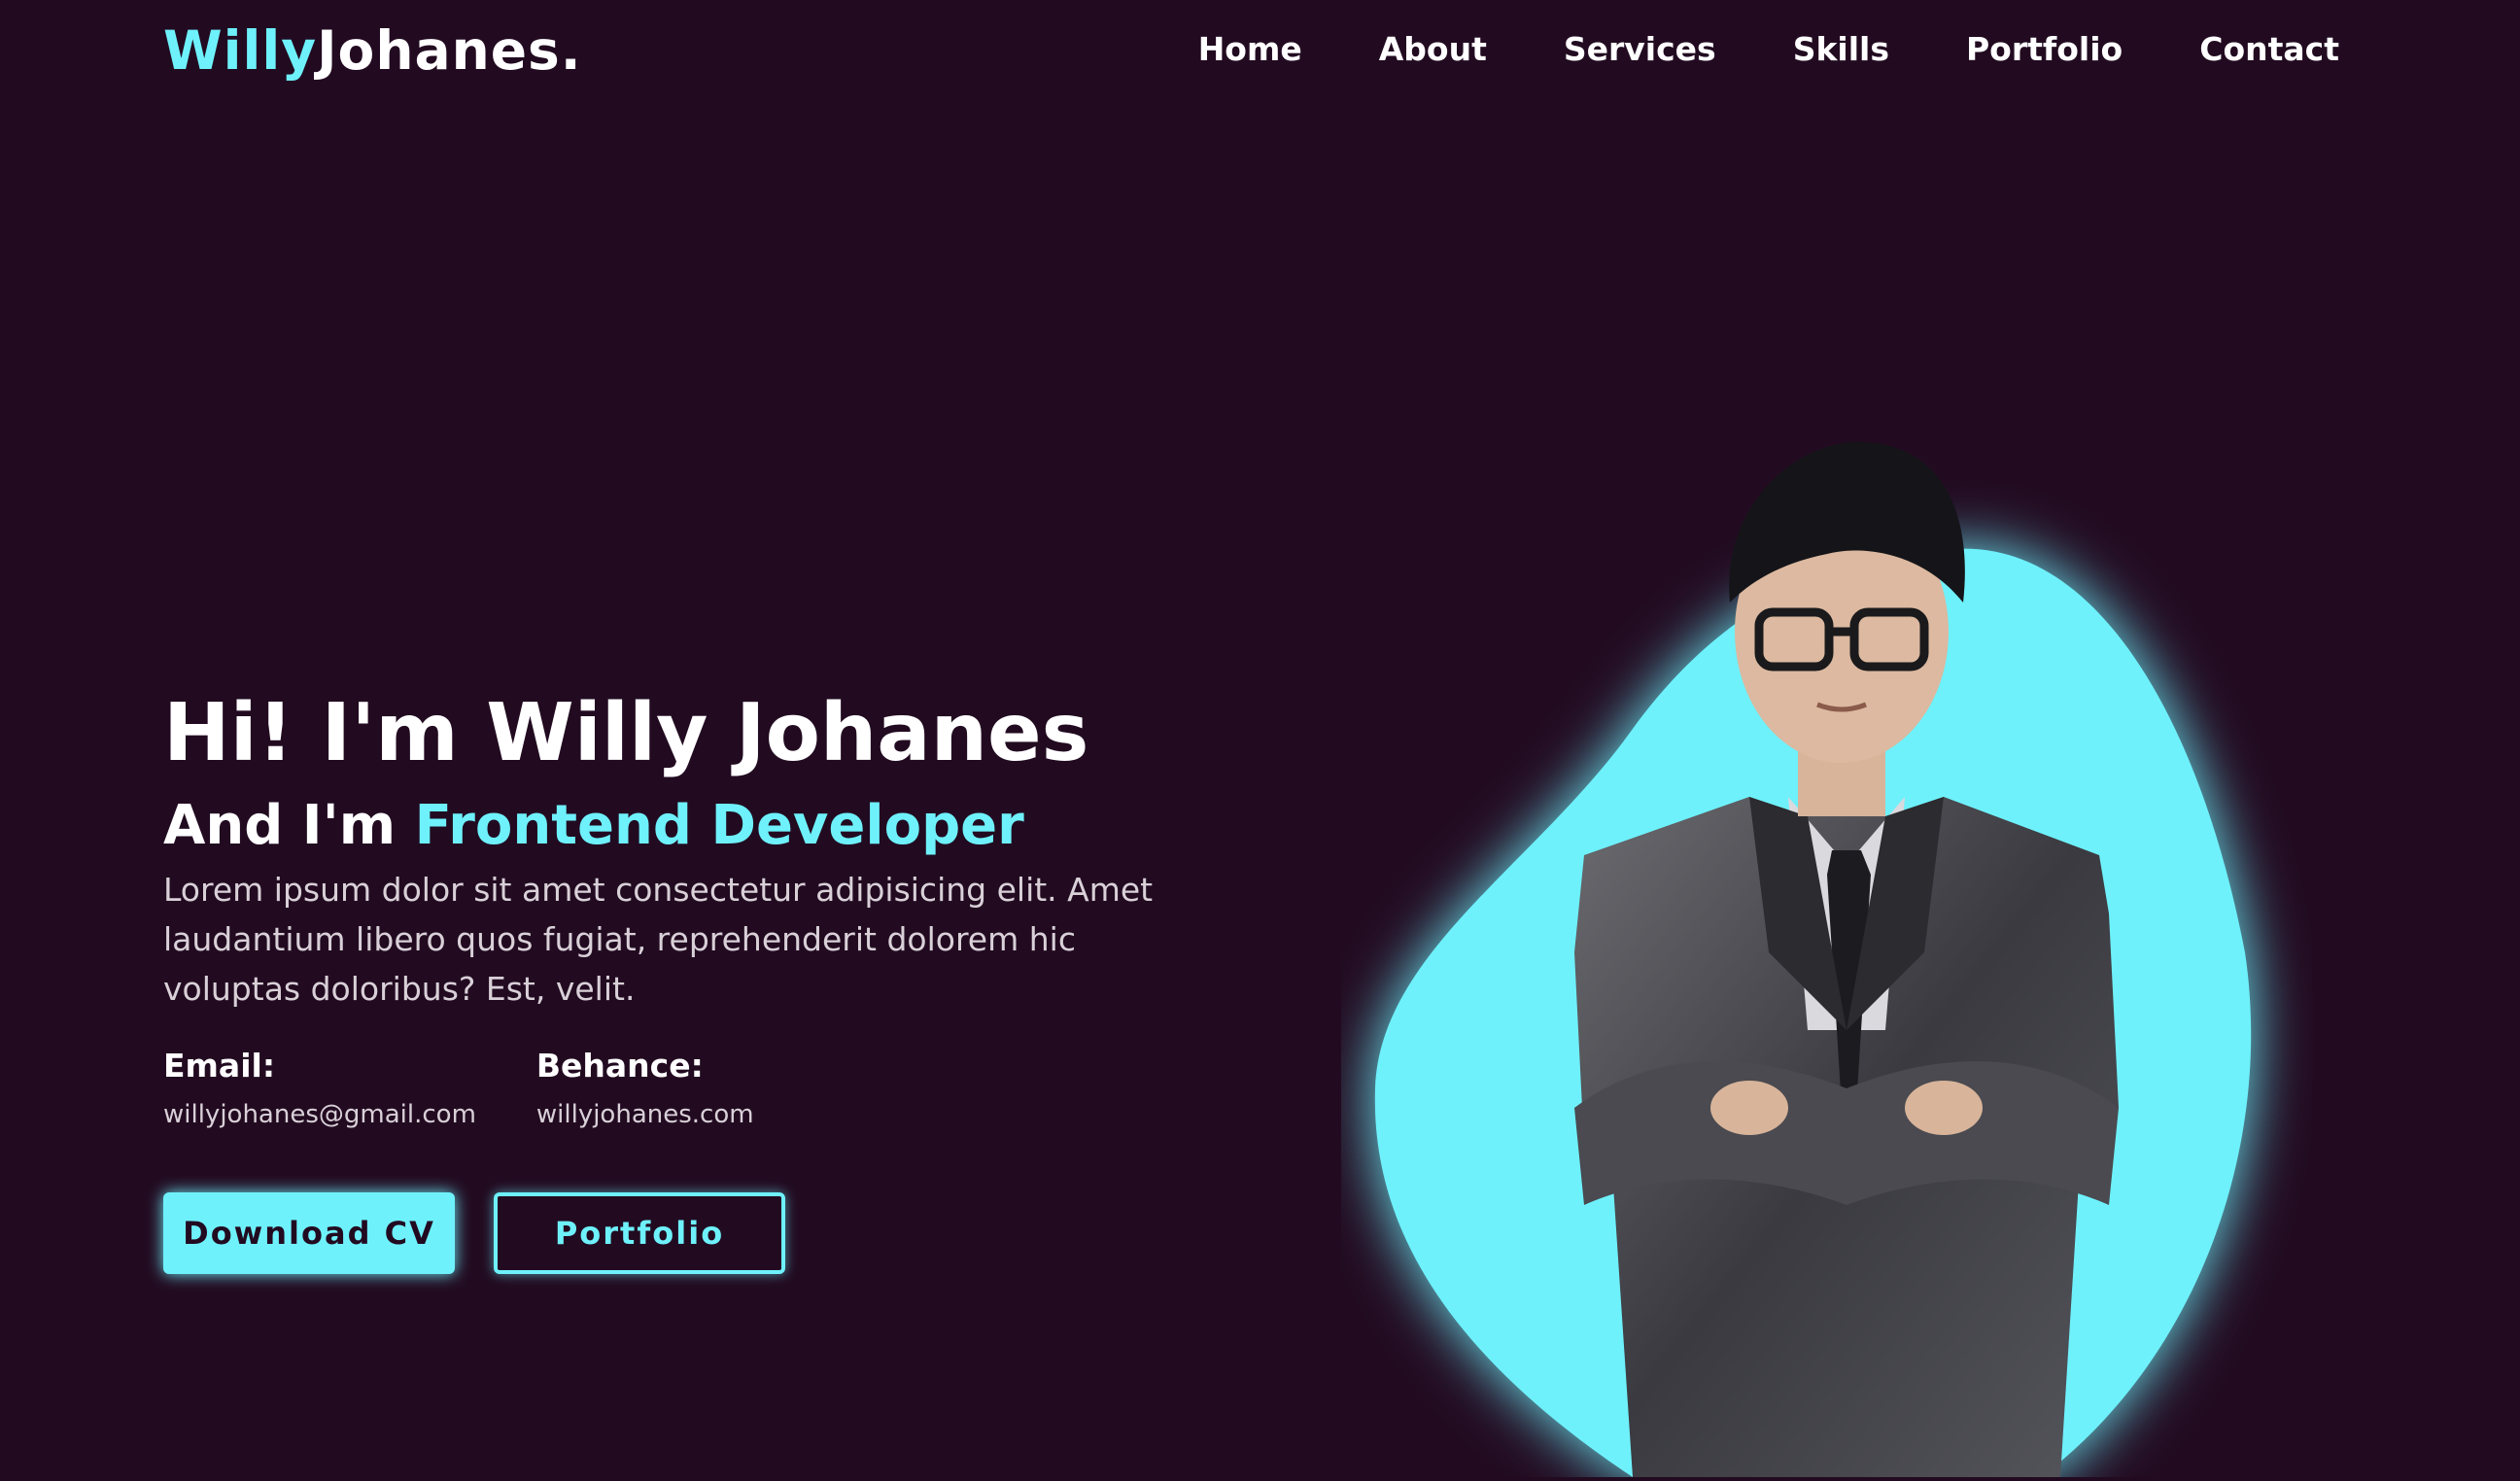 The image size is (2520, 1481). I want to click on nav-link-portfolio: Portfolio, so click(2044, 49).